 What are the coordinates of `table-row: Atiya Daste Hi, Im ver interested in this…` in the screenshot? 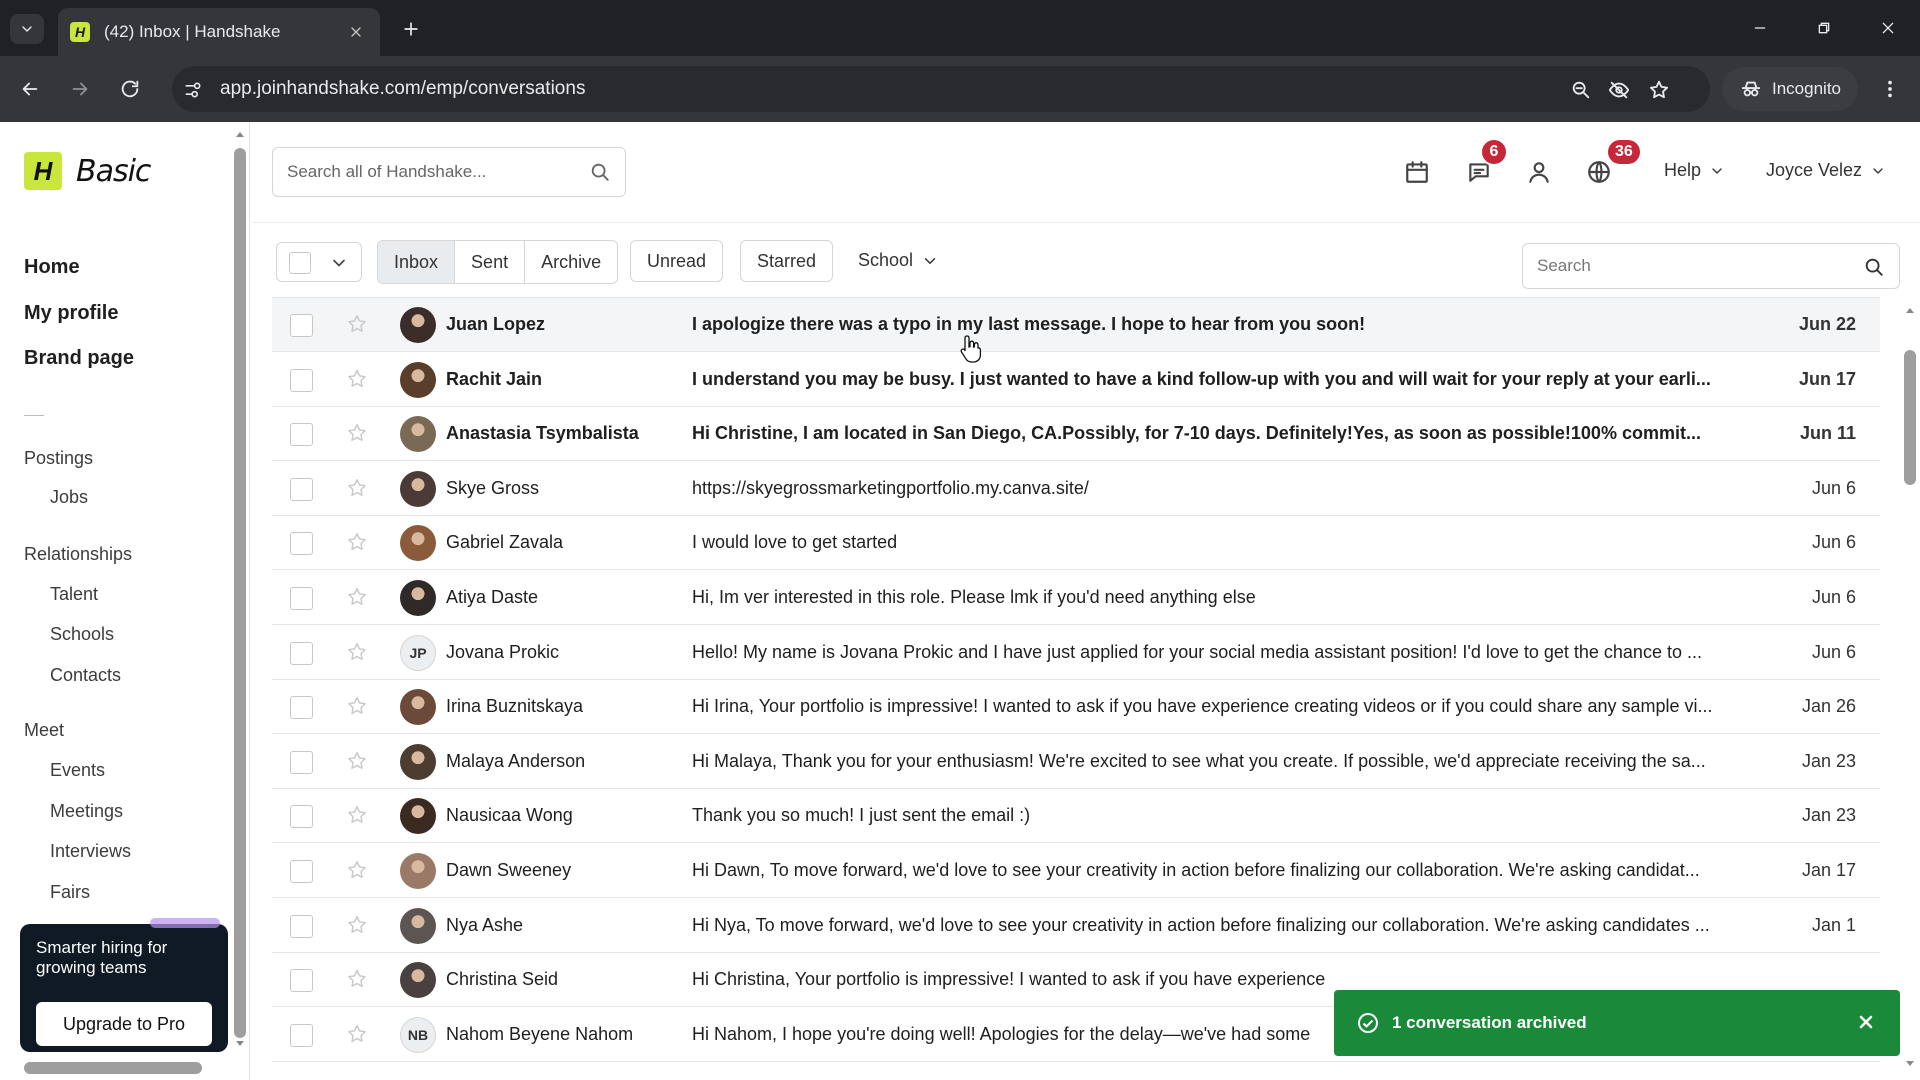 It's located at (1076, 598).